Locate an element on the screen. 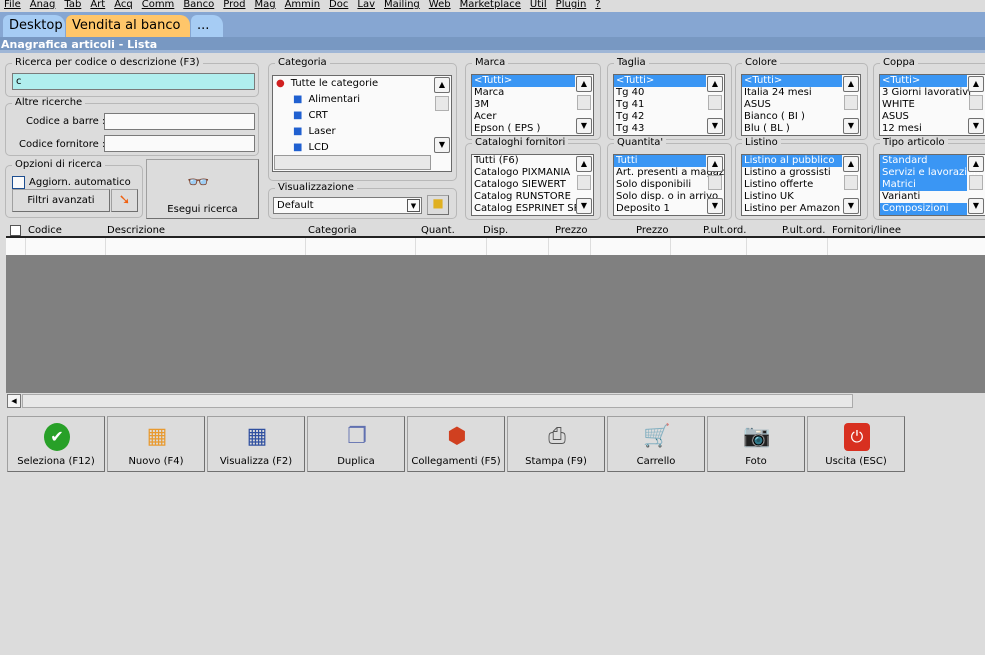 The image size is (985, 655). visualizza-button: ▦ Visualizza (F2) is located at coordinates (256, 444).